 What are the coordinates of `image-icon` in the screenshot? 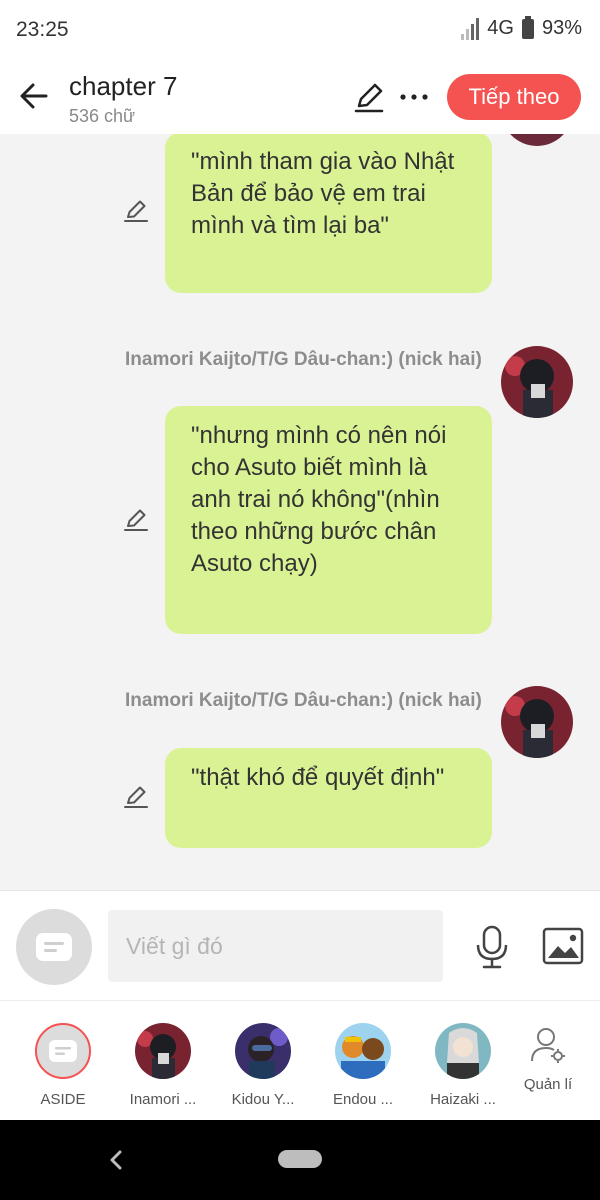 It's located at (563, 946).